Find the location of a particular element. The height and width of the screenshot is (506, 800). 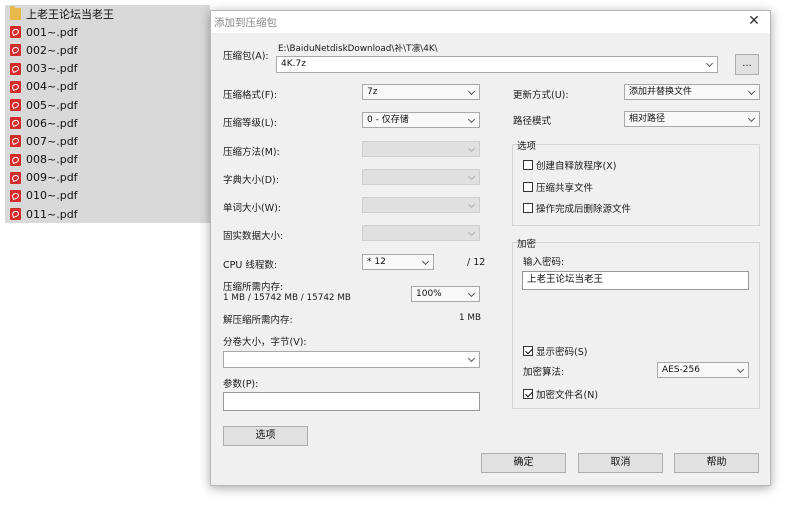

archive-name-combo: 4K.7z is located at coordinates (497, 64).